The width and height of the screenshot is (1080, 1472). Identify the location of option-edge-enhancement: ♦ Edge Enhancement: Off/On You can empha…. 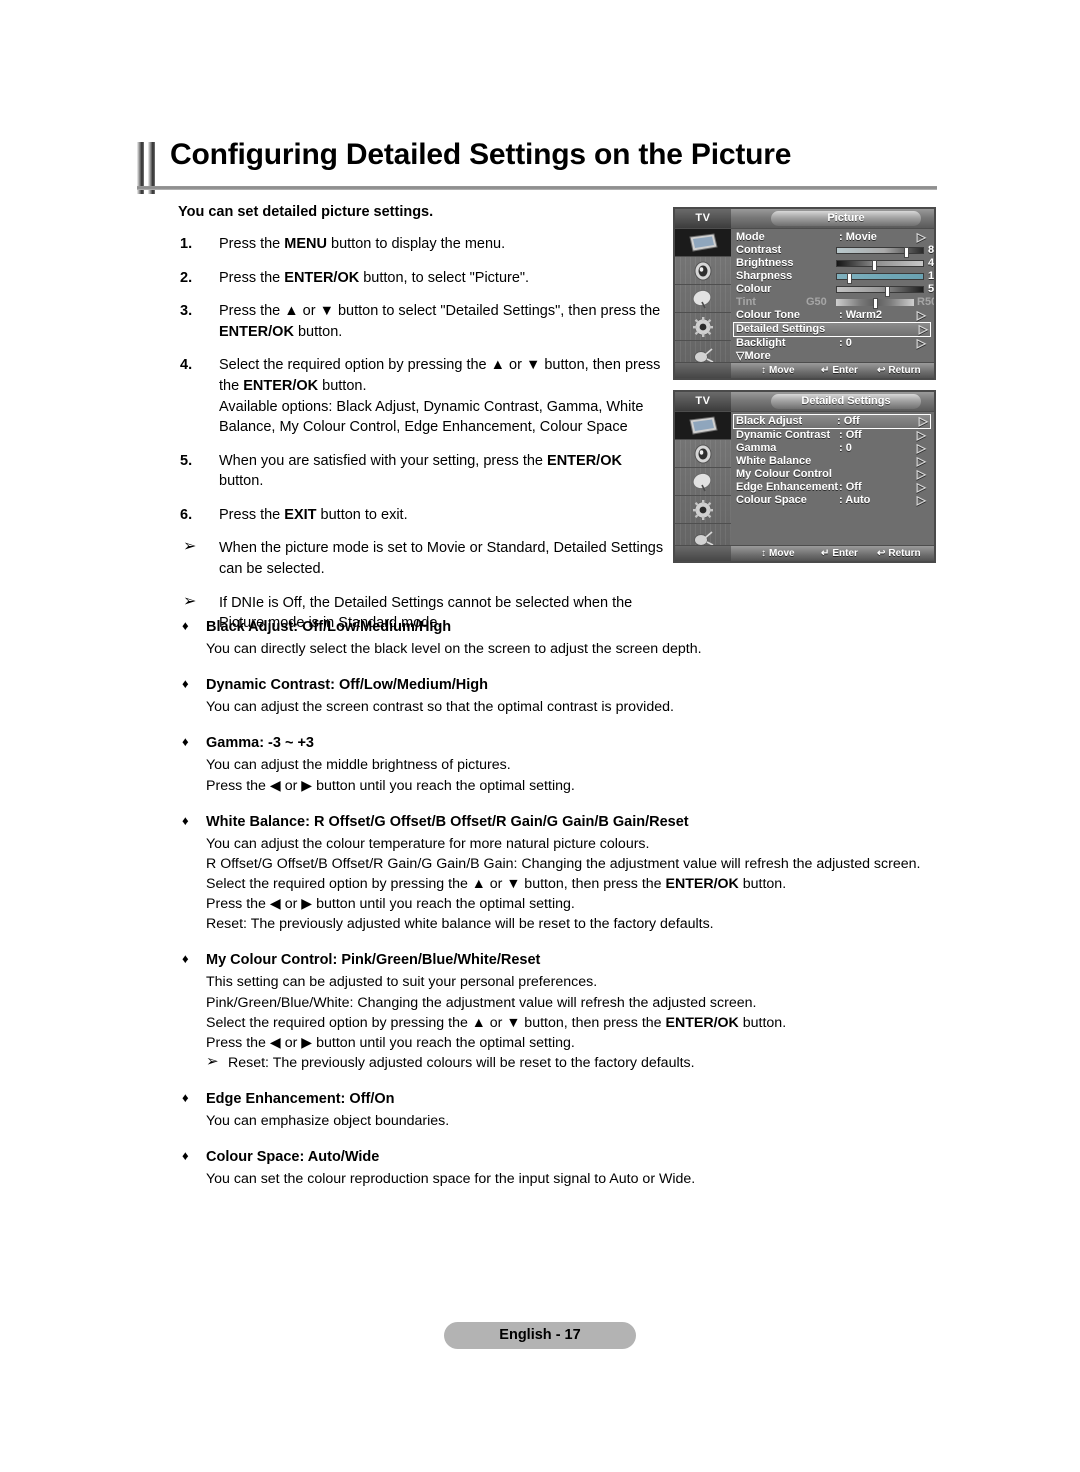
(559, 1110).